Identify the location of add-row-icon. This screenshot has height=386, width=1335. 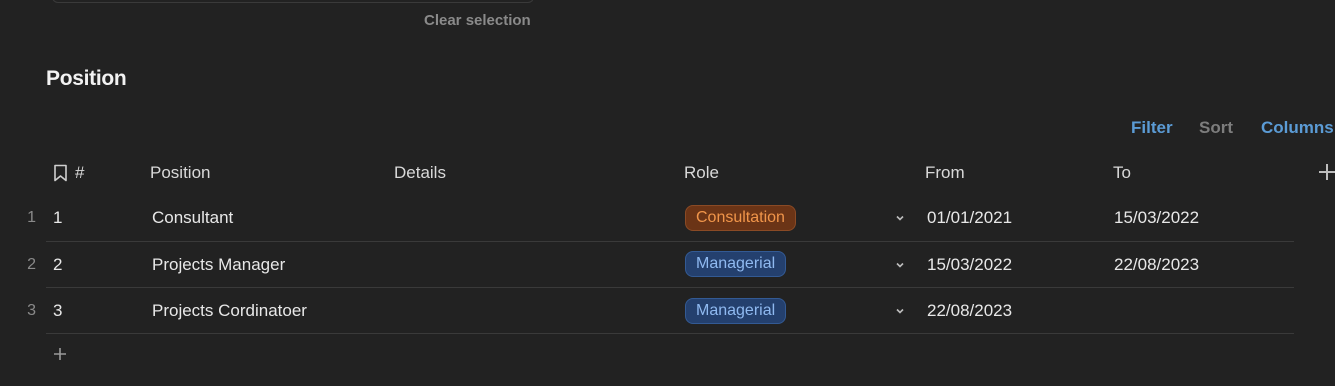
(60, 354).